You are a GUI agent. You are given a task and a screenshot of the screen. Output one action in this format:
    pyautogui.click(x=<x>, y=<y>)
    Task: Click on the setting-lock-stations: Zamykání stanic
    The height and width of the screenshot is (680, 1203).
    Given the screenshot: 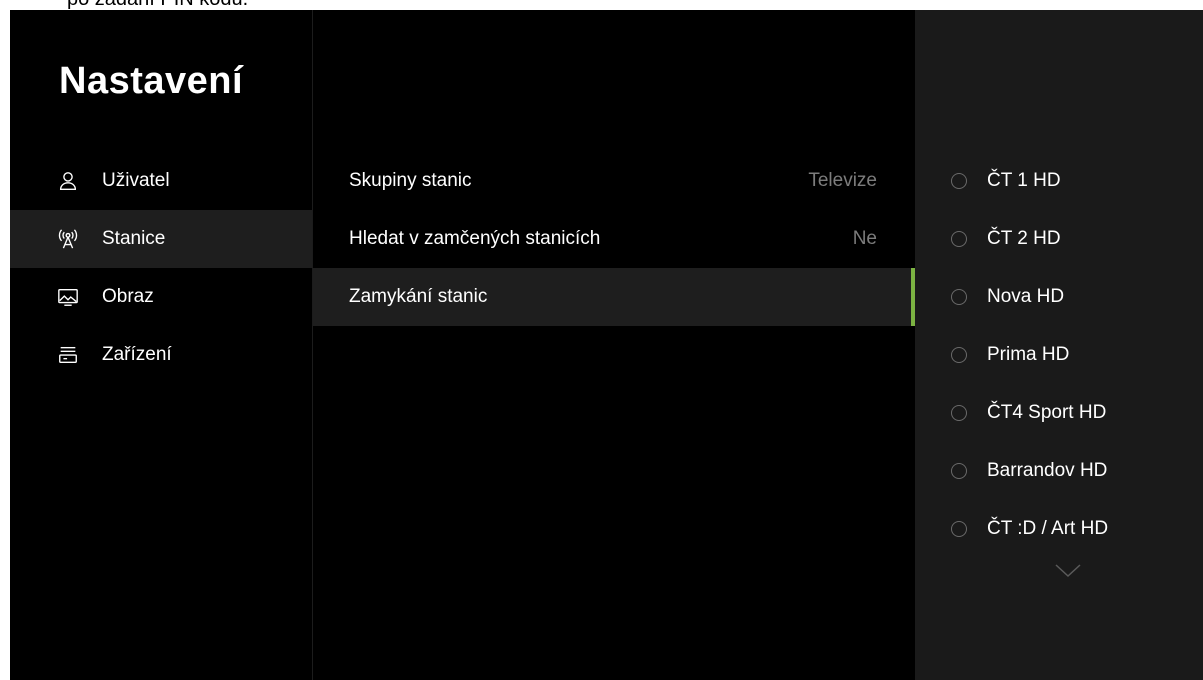 What is the action you would take?
    pyautogui.click(x=614, y=297)
    